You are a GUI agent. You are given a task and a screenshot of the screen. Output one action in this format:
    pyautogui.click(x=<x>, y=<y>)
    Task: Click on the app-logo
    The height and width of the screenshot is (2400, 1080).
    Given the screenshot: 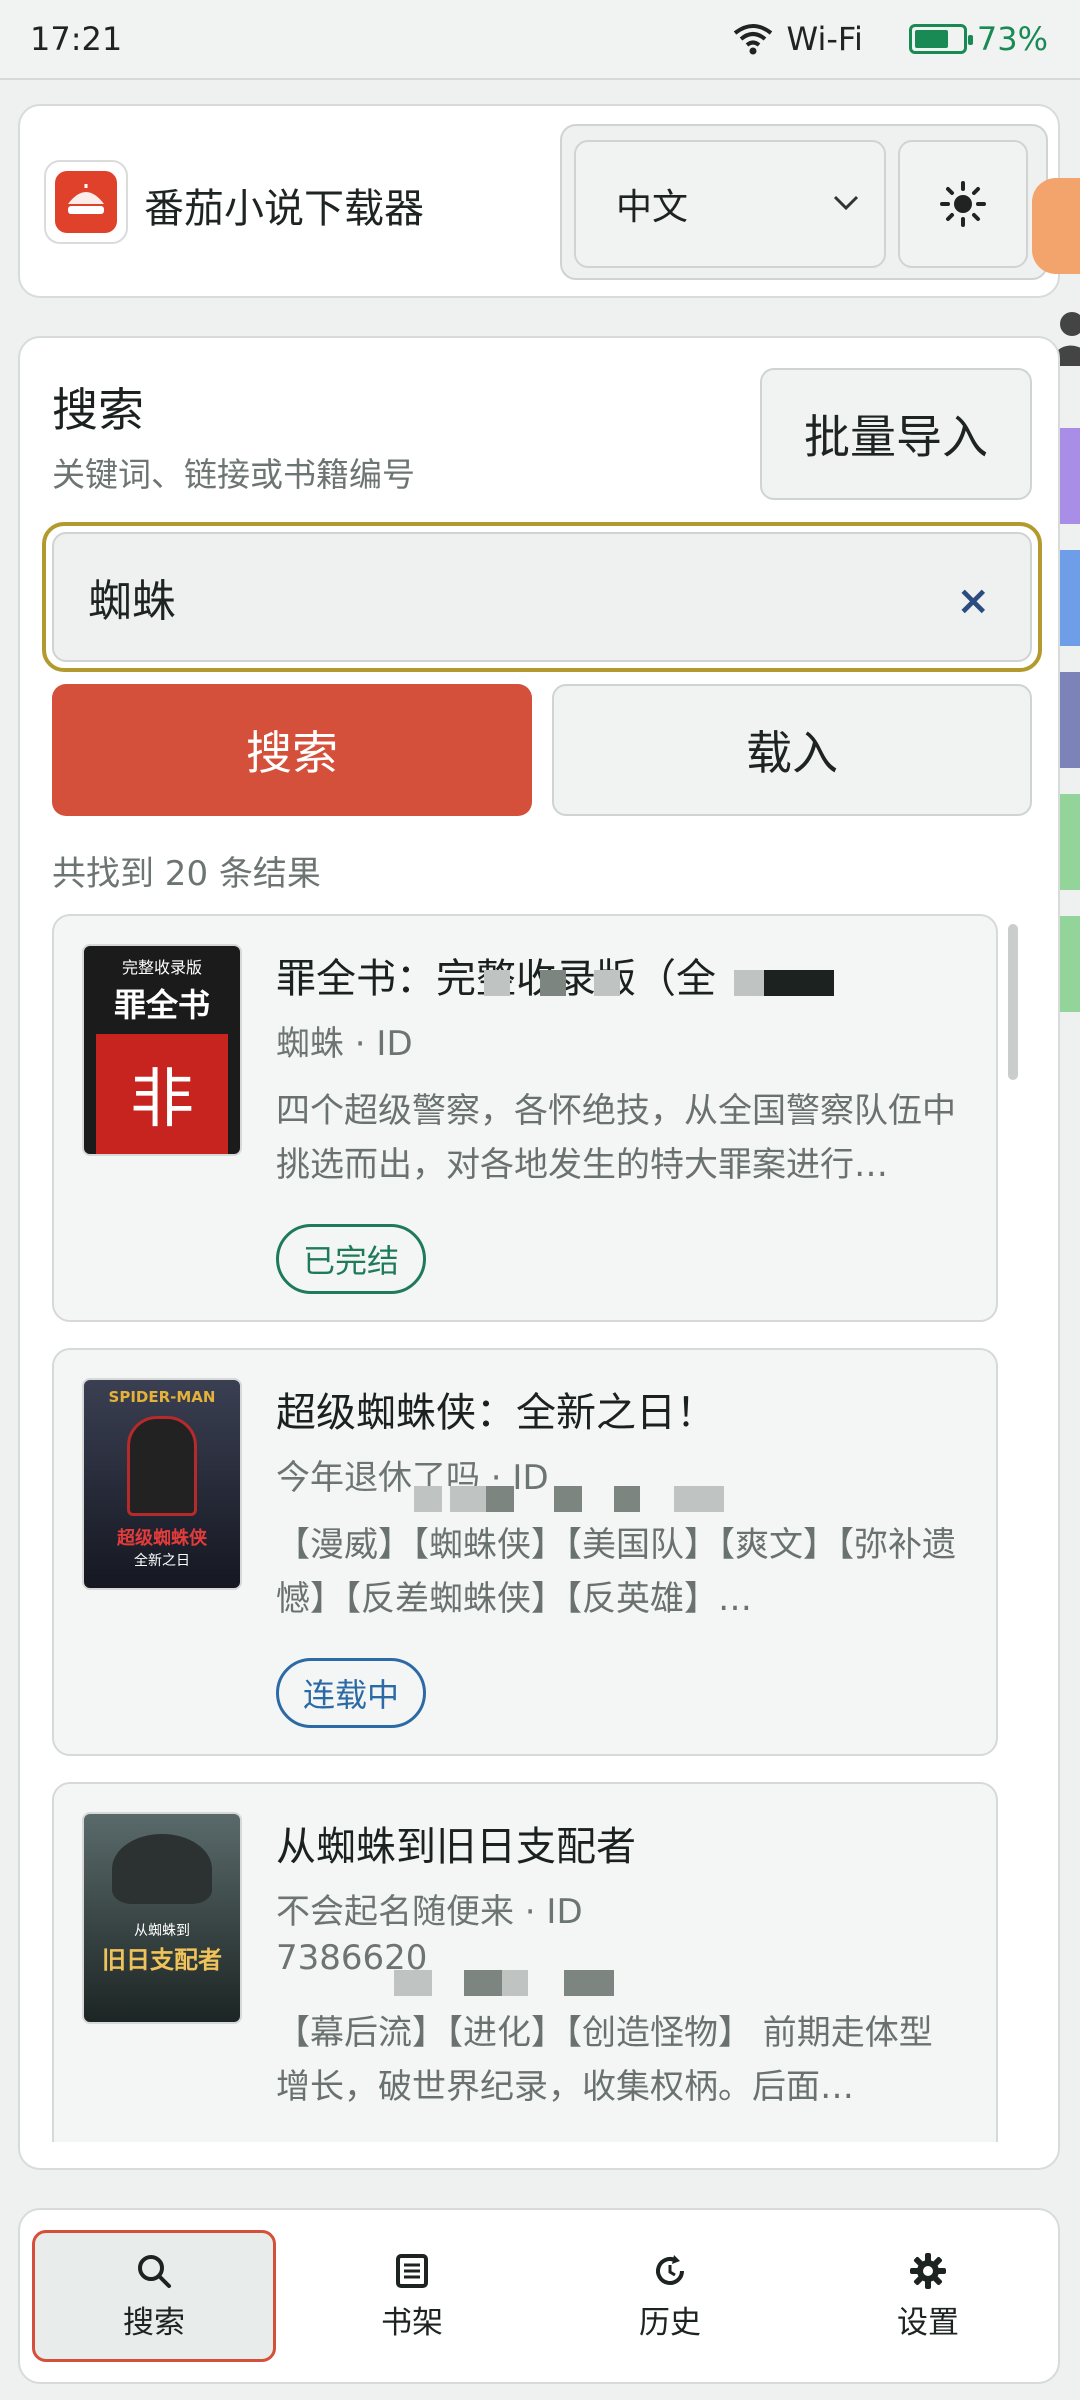 What is the action you would take?
    pyautogui.click(x=86, y=202)
    